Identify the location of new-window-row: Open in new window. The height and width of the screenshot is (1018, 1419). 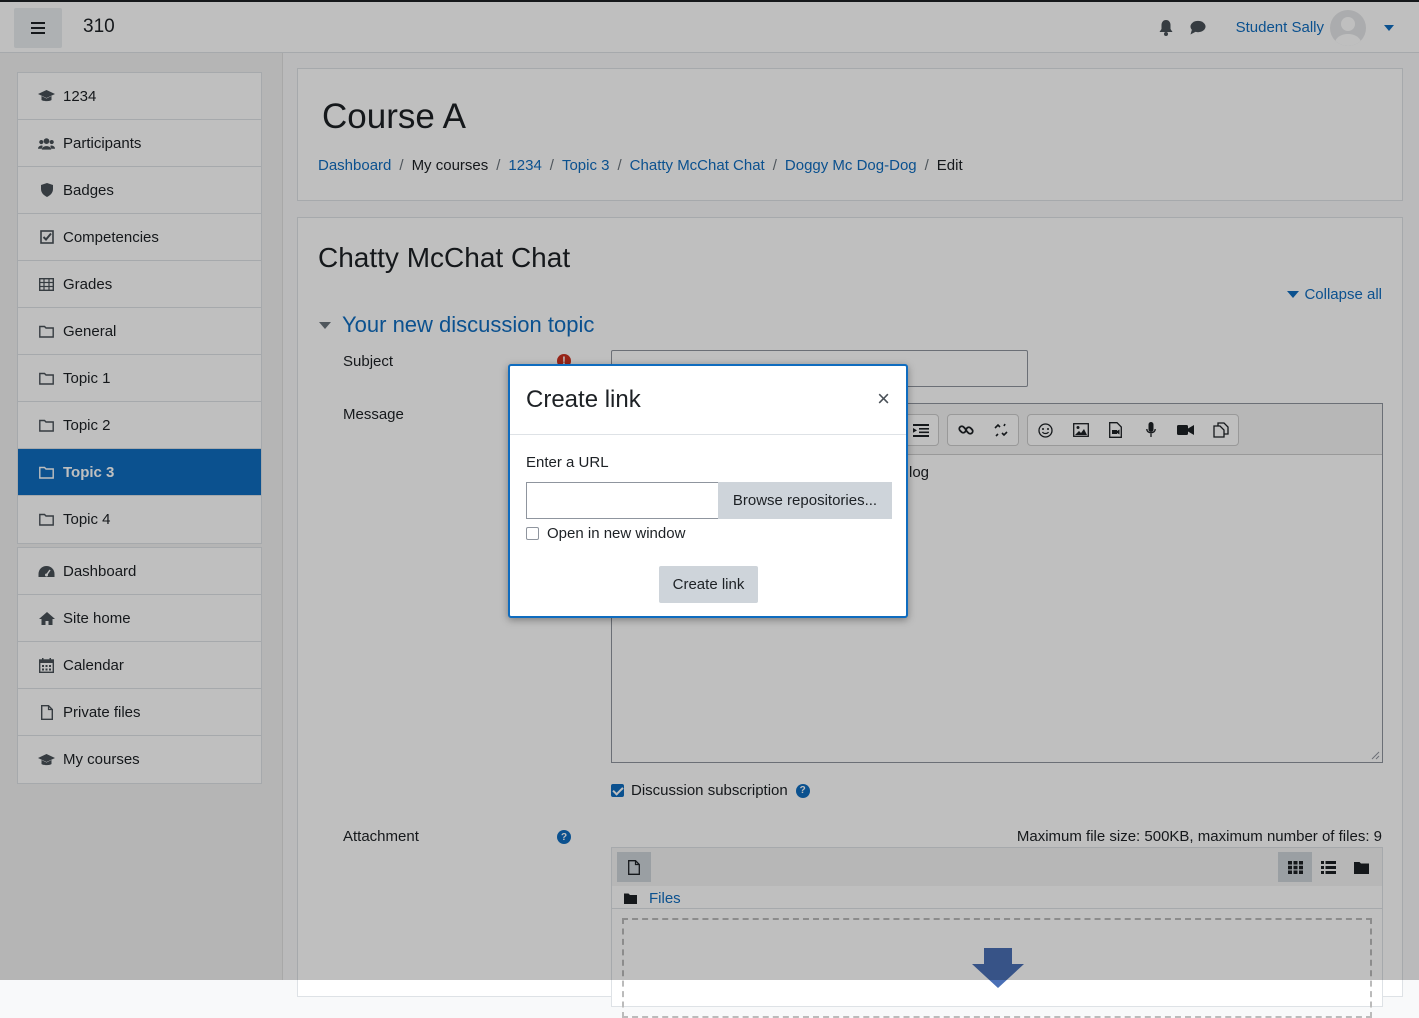
(605, 533).